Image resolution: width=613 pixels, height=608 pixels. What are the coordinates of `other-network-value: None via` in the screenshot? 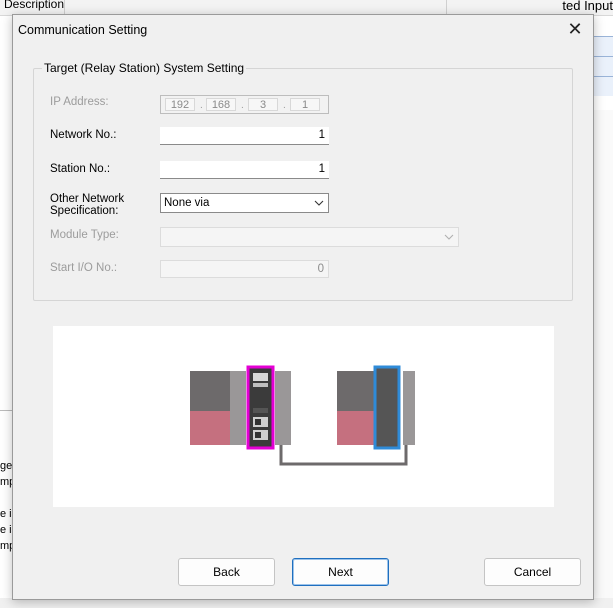 It's located at (187, 203).